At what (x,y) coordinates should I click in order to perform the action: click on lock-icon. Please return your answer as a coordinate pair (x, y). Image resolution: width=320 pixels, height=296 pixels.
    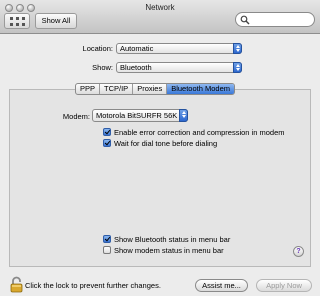
    Looking at the image, I should click on (16, 284).